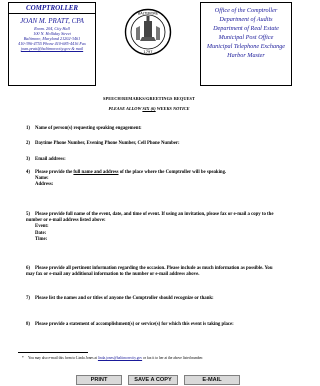  What do you see at coordinates (52, 9) in the screenshot?
I see `header-title: COMPTROLLER` at bounding box center [52, 9].